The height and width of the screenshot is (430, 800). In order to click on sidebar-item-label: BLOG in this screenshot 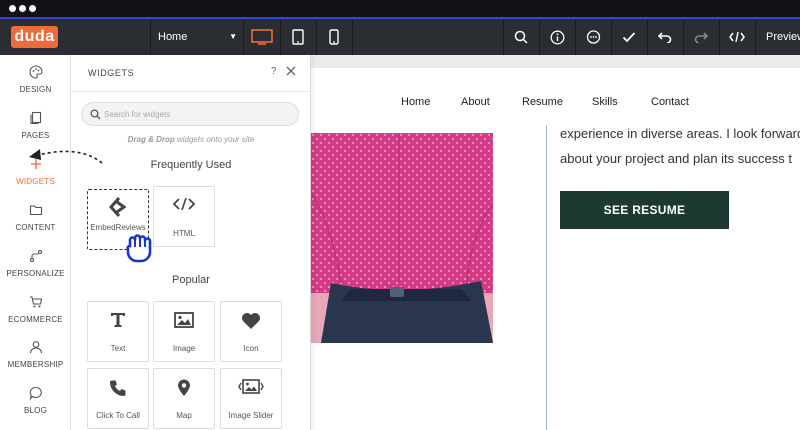, I will do `click(35, 410)`.